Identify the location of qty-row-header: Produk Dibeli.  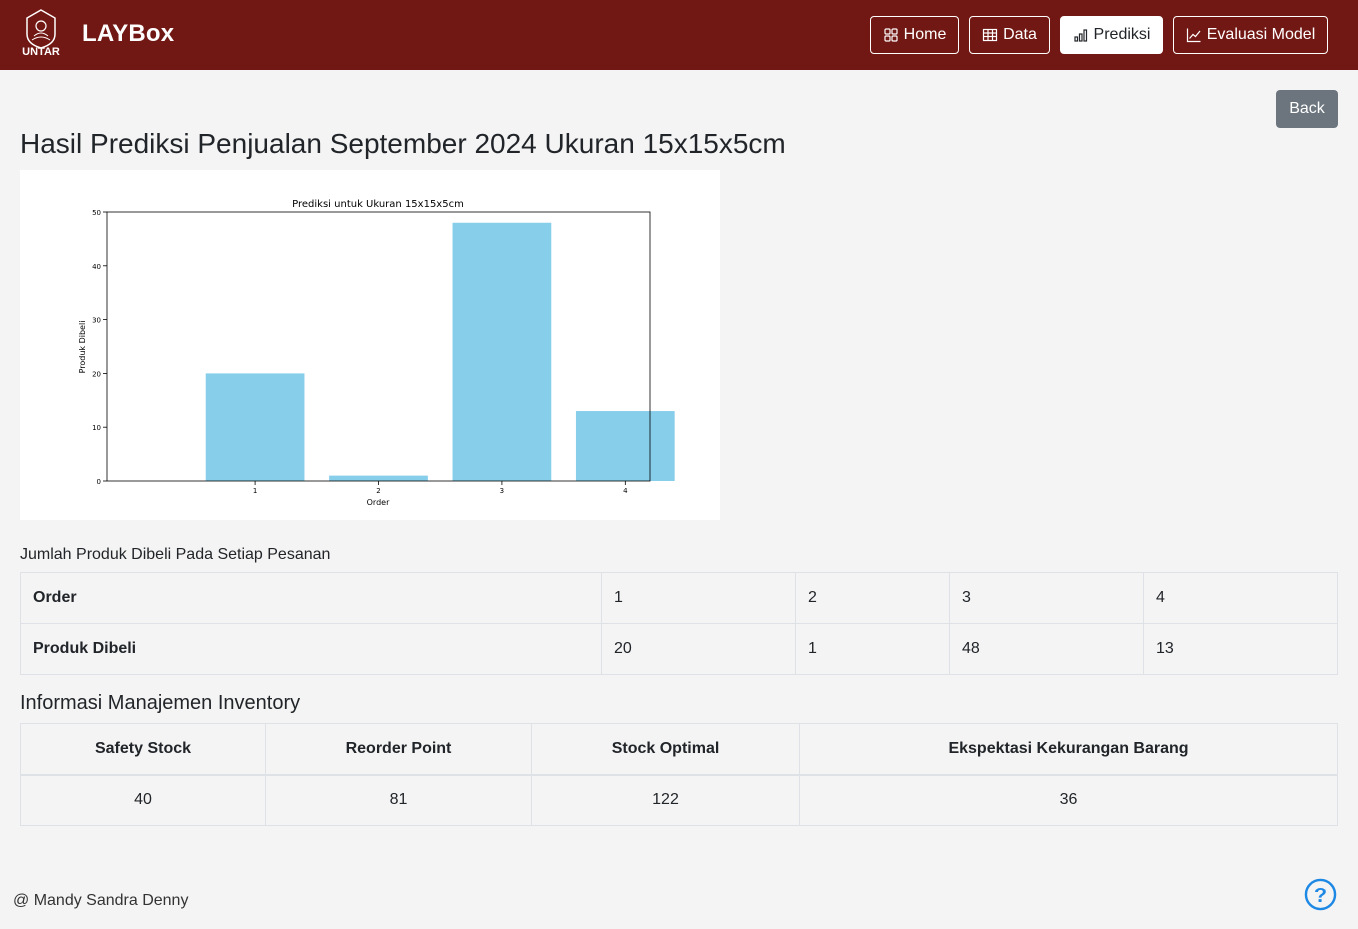
(311, 649).